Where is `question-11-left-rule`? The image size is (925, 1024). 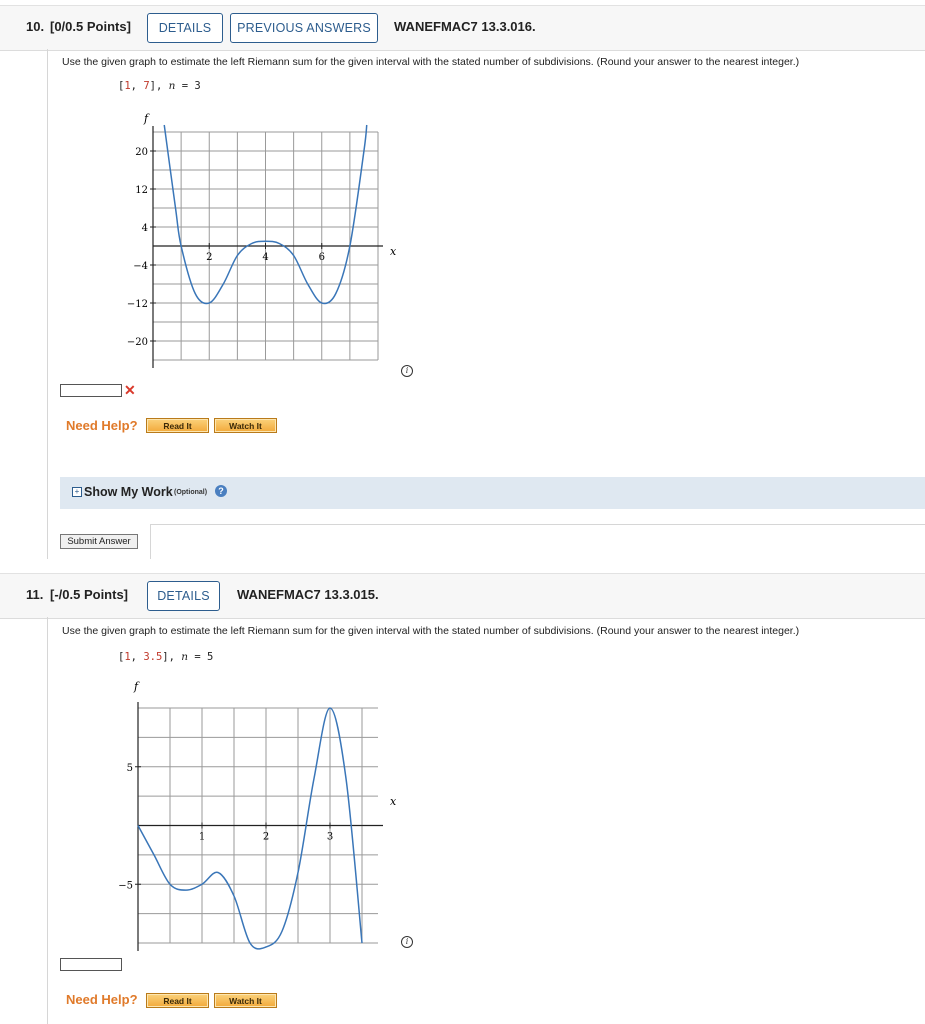
question-11-left-rule is located at coordinates (47, 820).